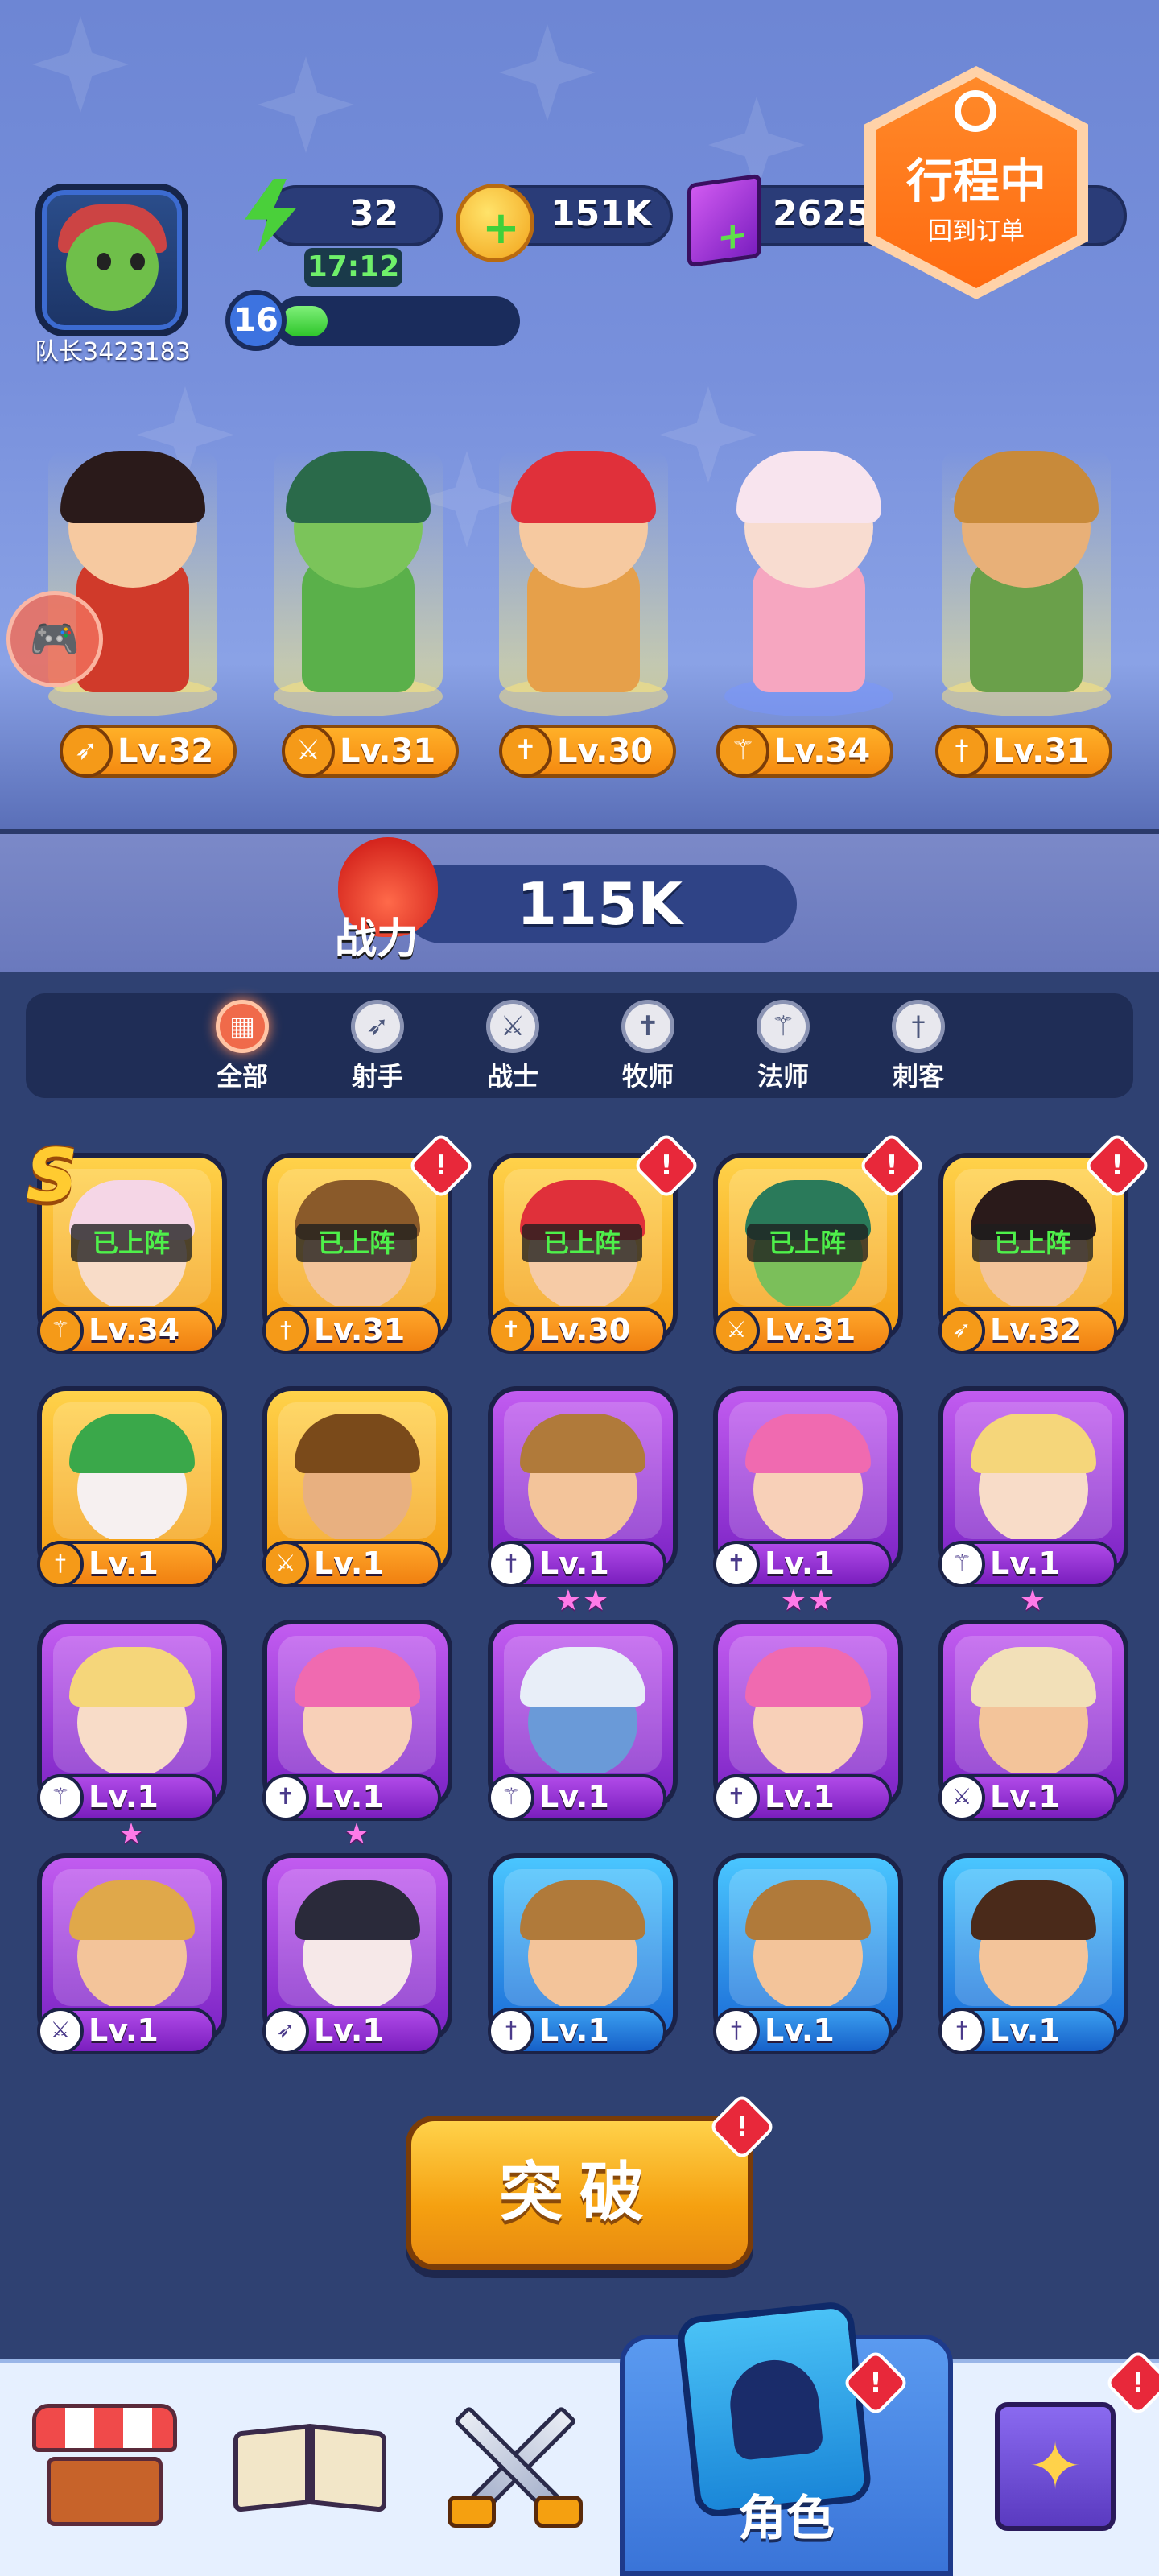 This screenshot has height=2576, width=1159. What do you see at coordinates (583, 1501) in the screenshot?
I see `hero-card: † Lv.1 ★★` at bounding box center [583, 1501].